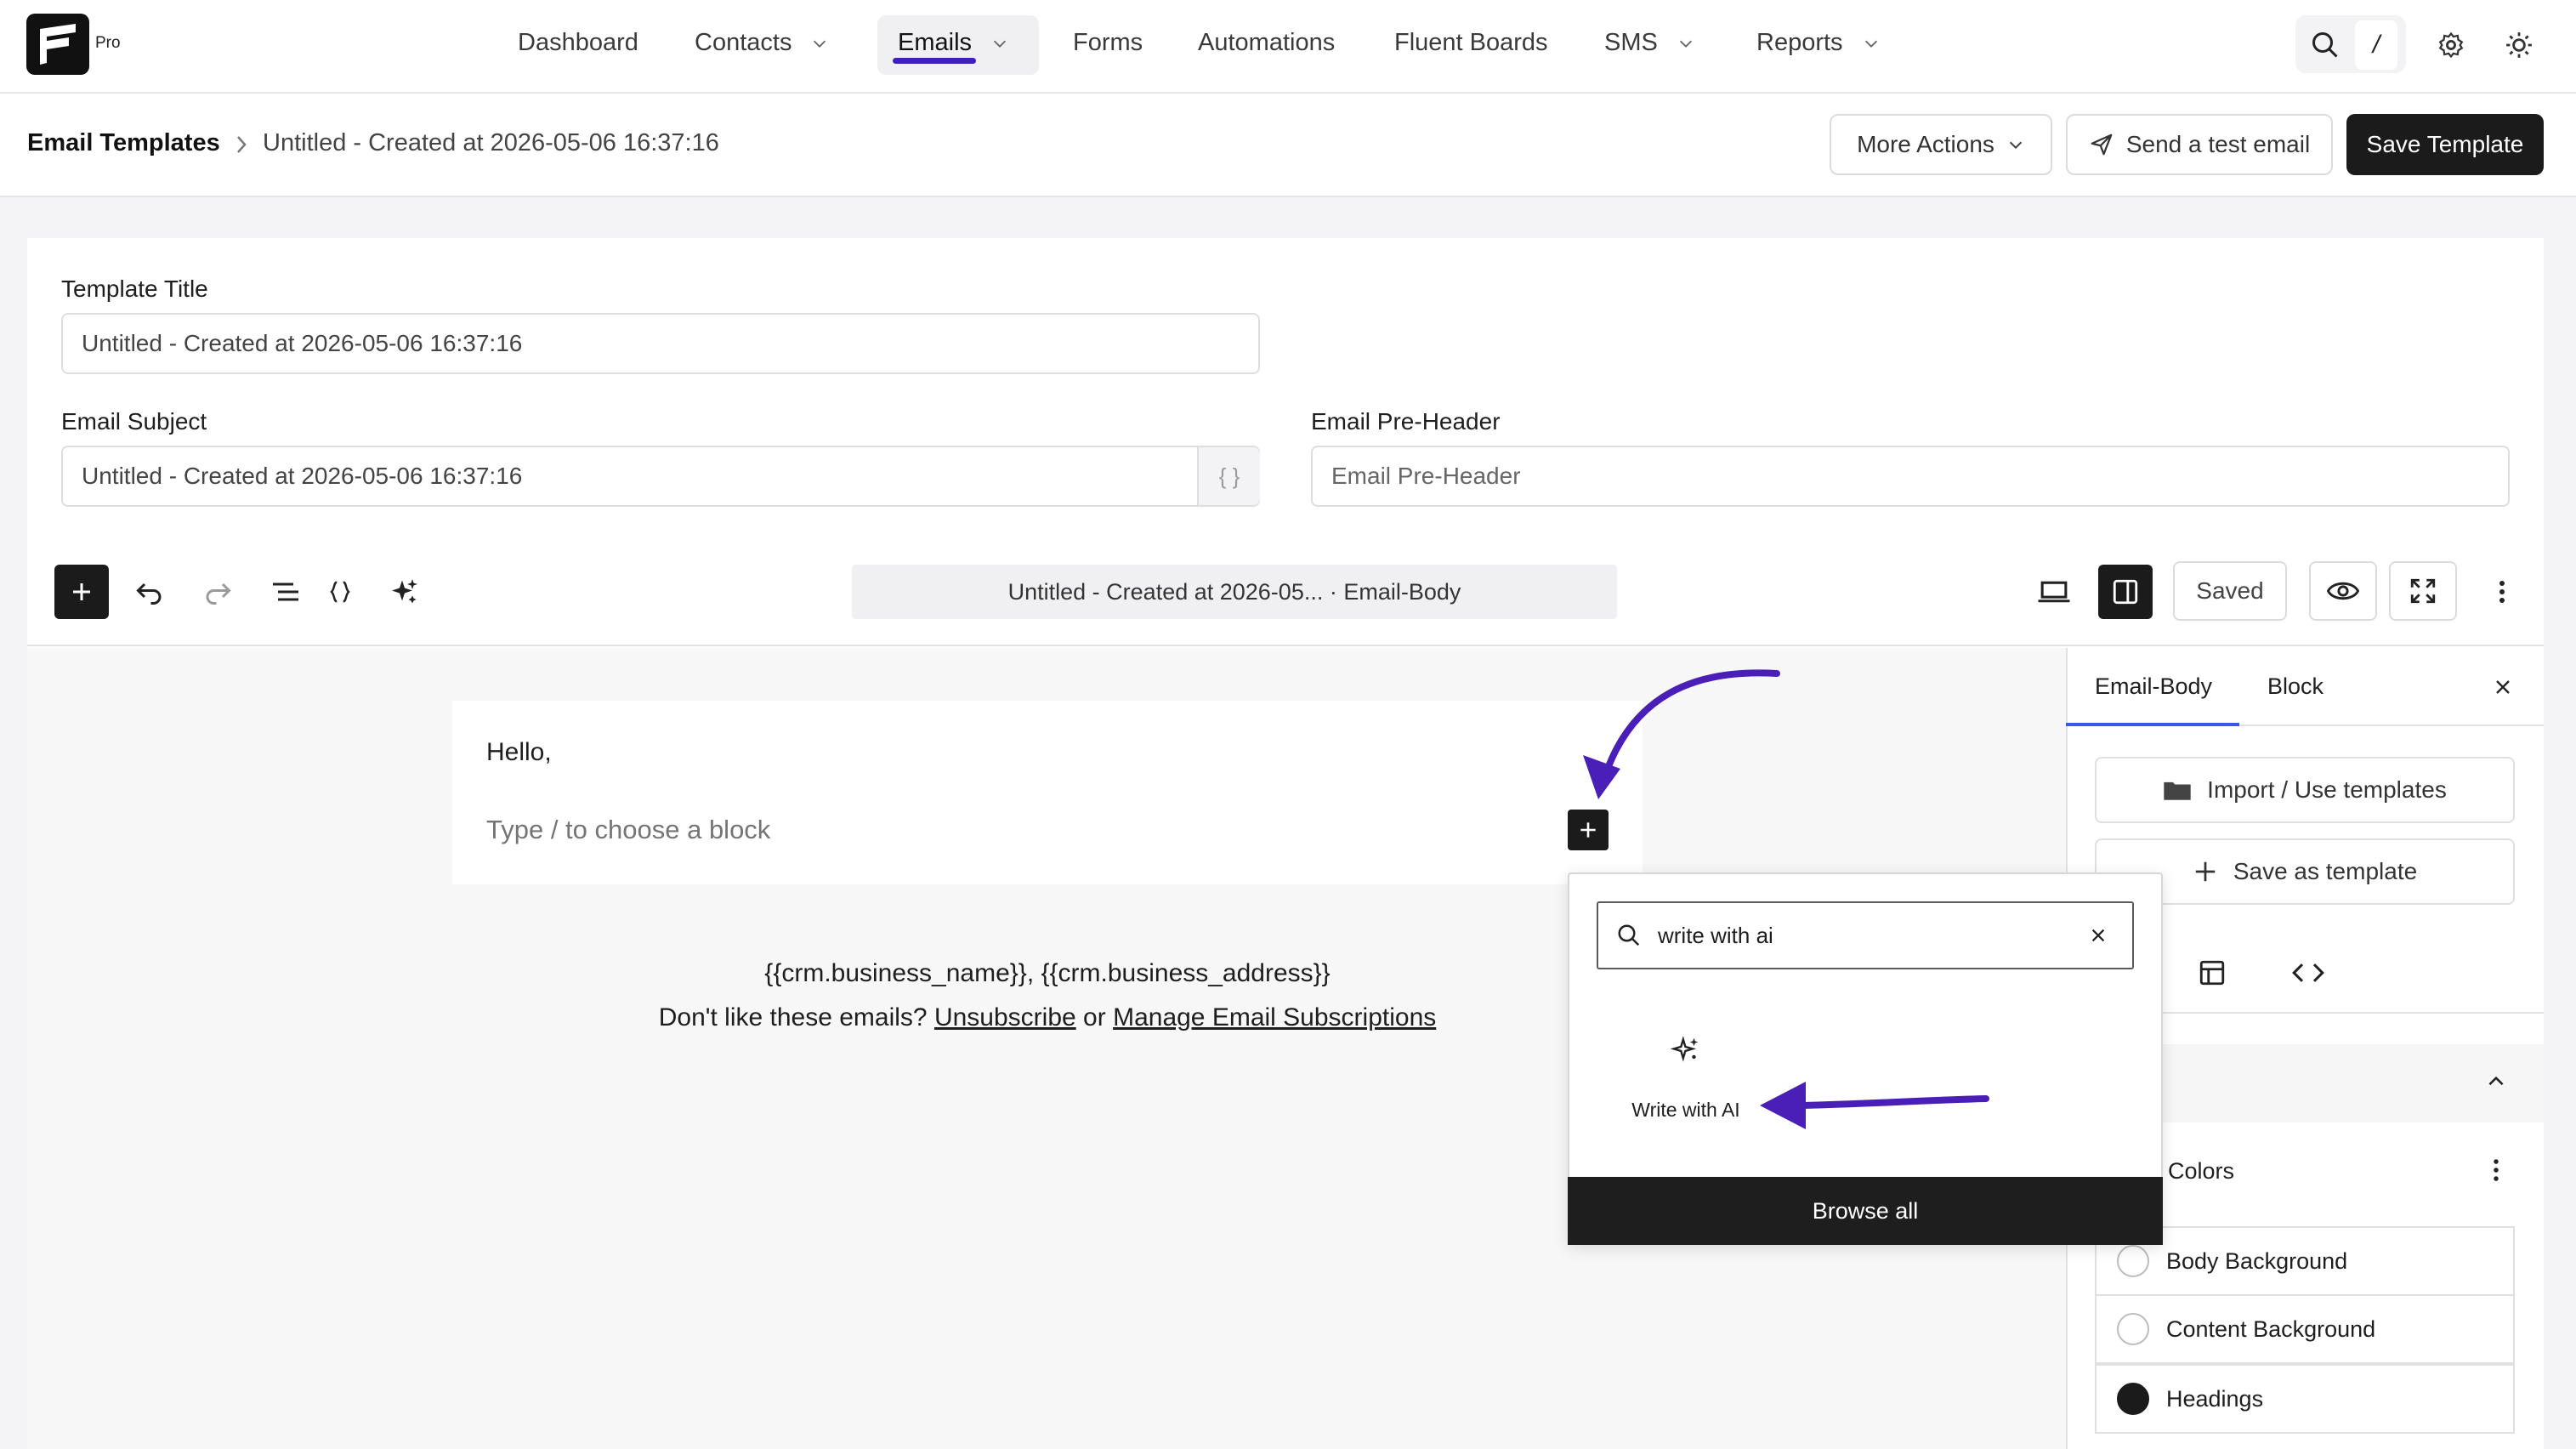  What do you see at coordinates (405, 592) in the screenshot?
I see `ai-sparkle-icon` at bounding box center [405, 592].